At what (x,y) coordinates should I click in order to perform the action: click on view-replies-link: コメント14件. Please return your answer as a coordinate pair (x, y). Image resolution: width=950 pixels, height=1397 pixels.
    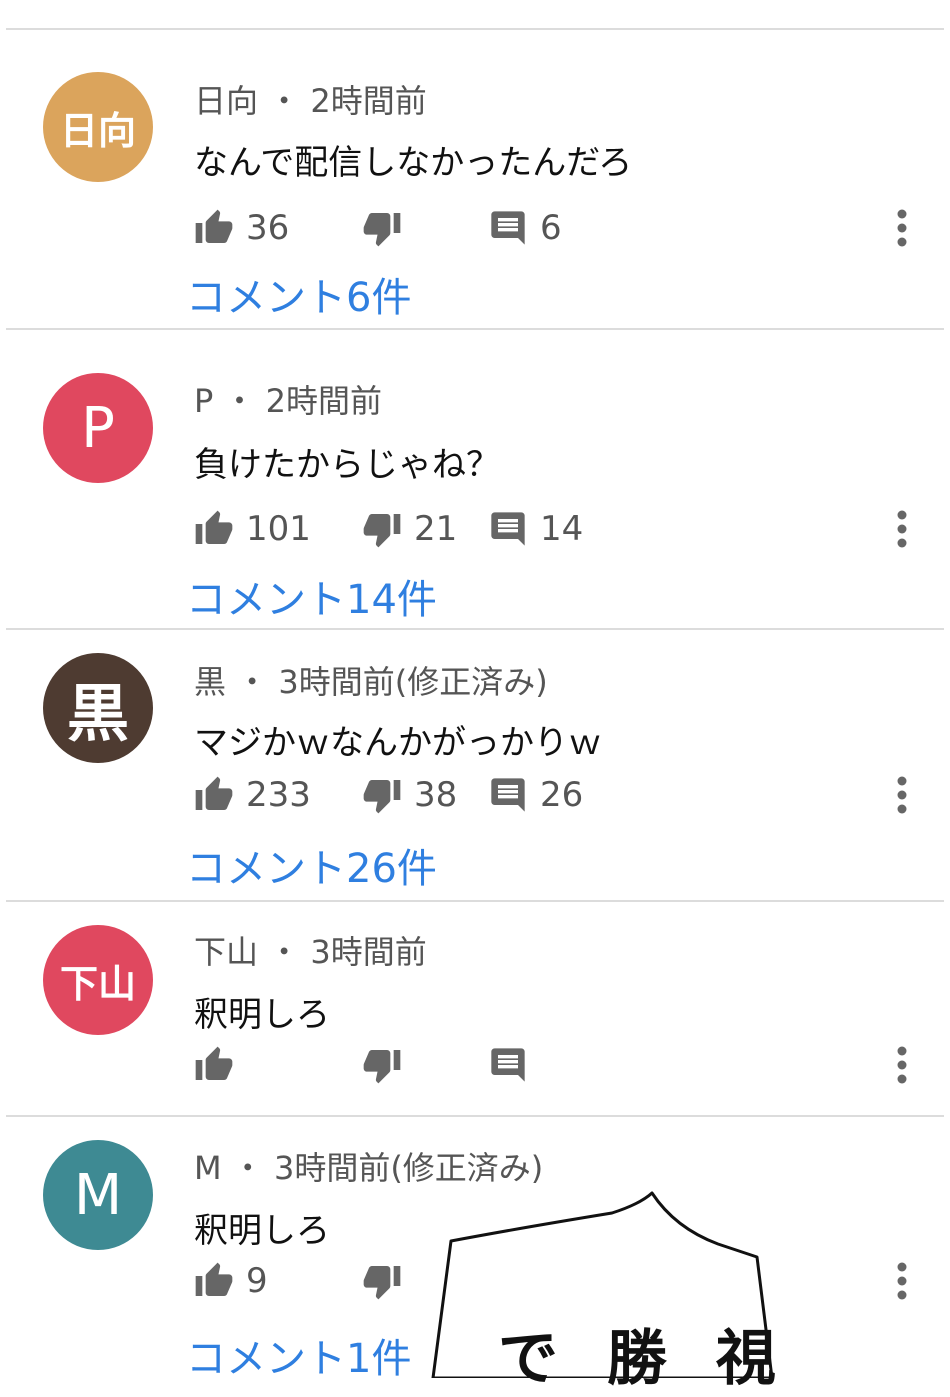
    Looking at the image, I should click on (311, 596).